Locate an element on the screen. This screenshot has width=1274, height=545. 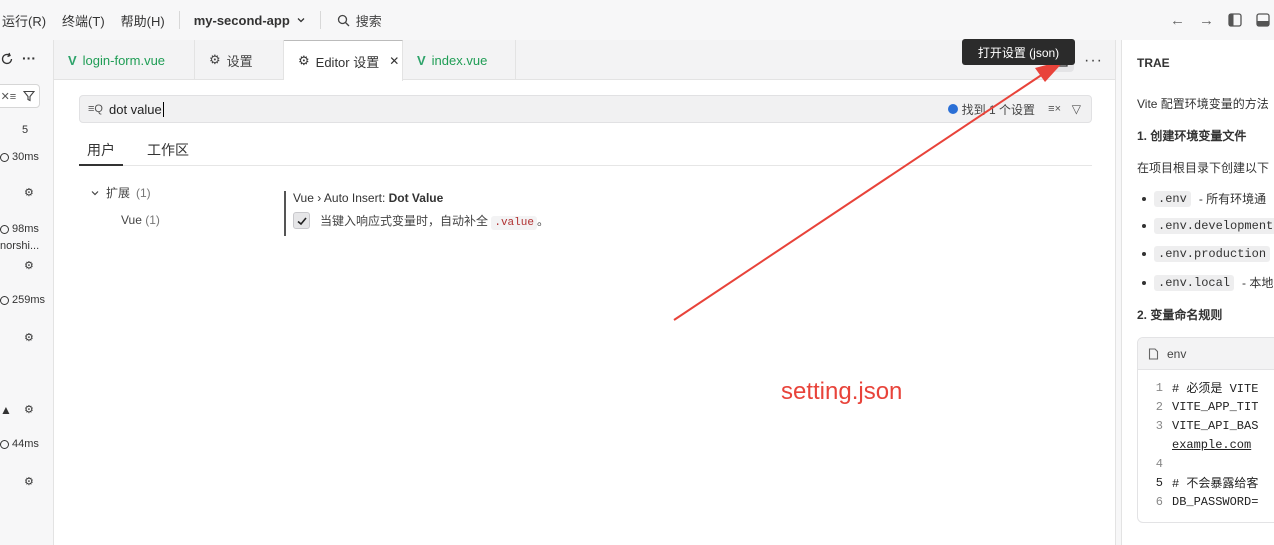
search-icon is located at coordinates (343, 20).